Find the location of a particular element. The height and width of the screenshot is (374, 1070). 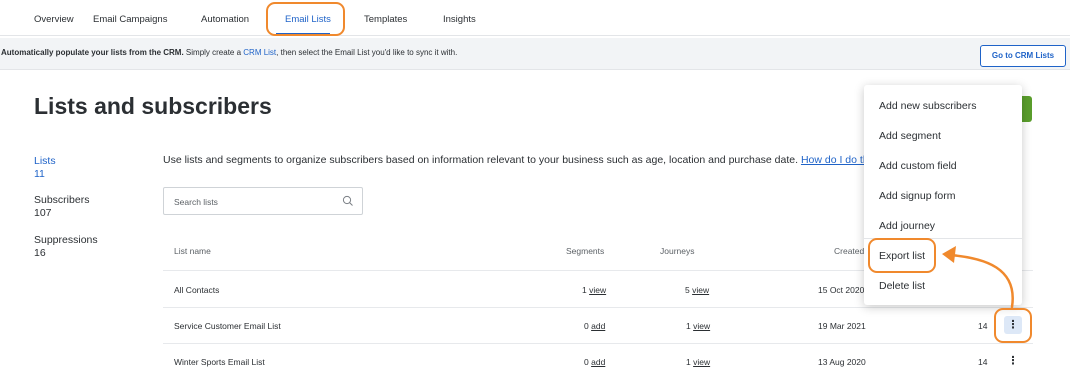

crm-list-link: CRM List is located at coordinates (259, 52).